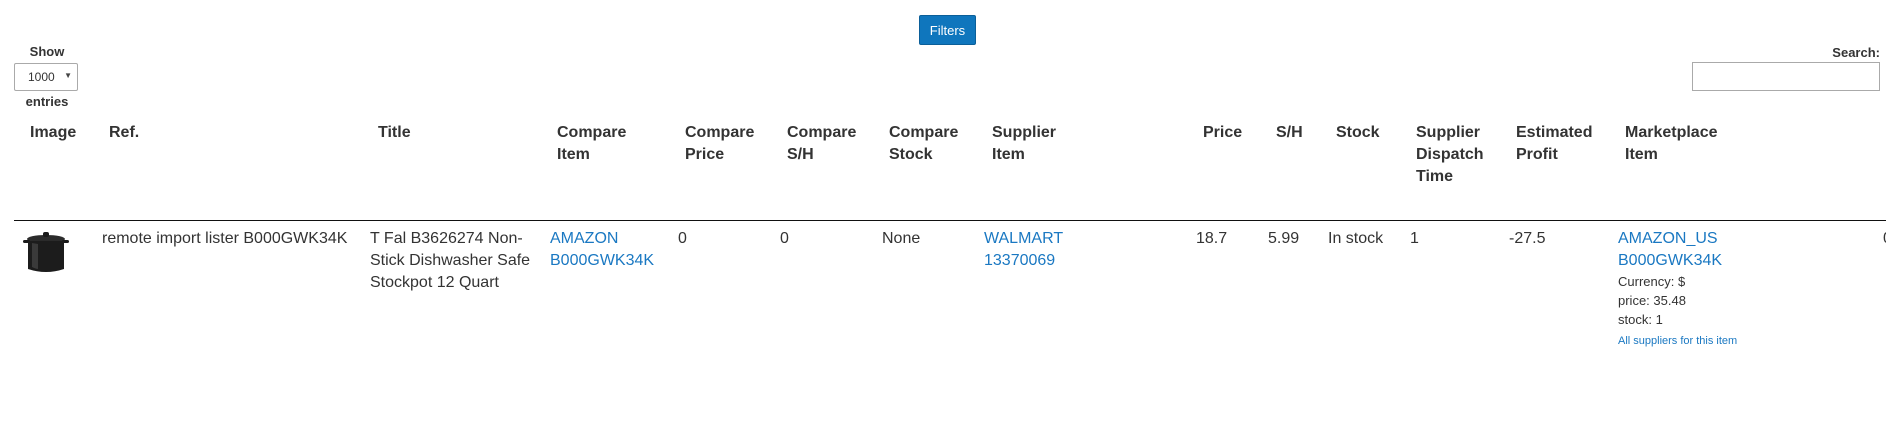  Describe the element at coordinates (602, 260) in the screenshot. I see `compare-item-id: B000GWK34K` at that location.